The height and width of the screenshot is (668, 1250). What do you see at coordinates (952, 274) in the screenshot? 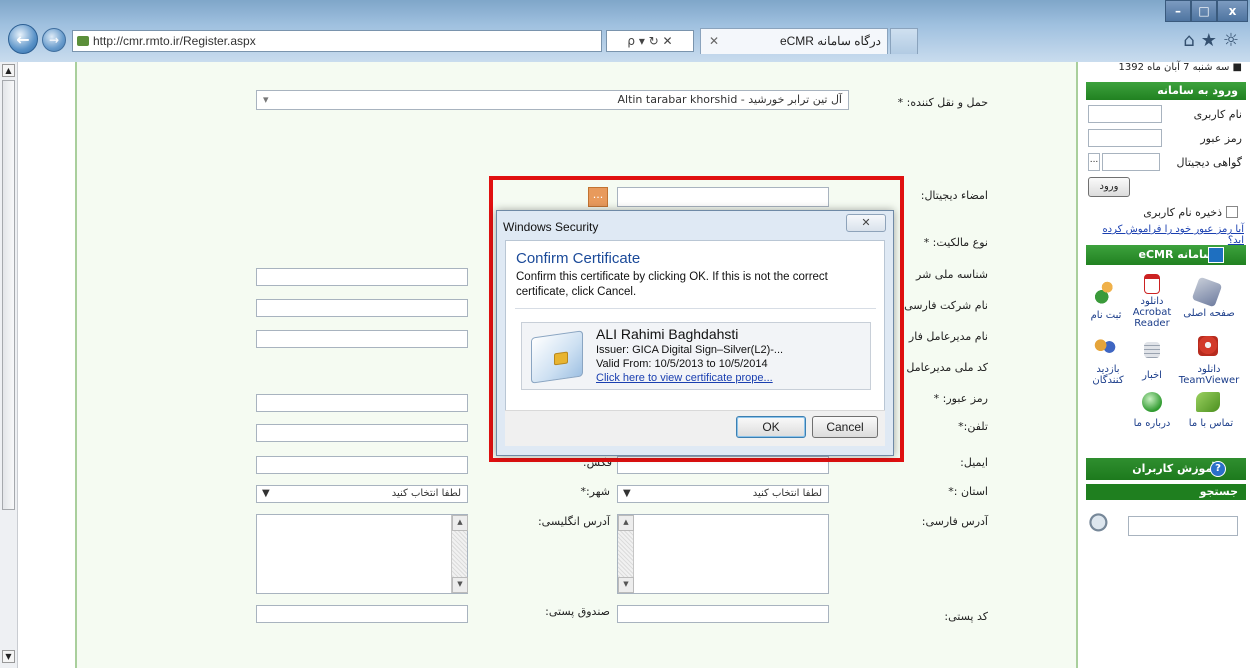
I see `national-id-label: شناسه ملی شر` at bounding box center [952, 274].